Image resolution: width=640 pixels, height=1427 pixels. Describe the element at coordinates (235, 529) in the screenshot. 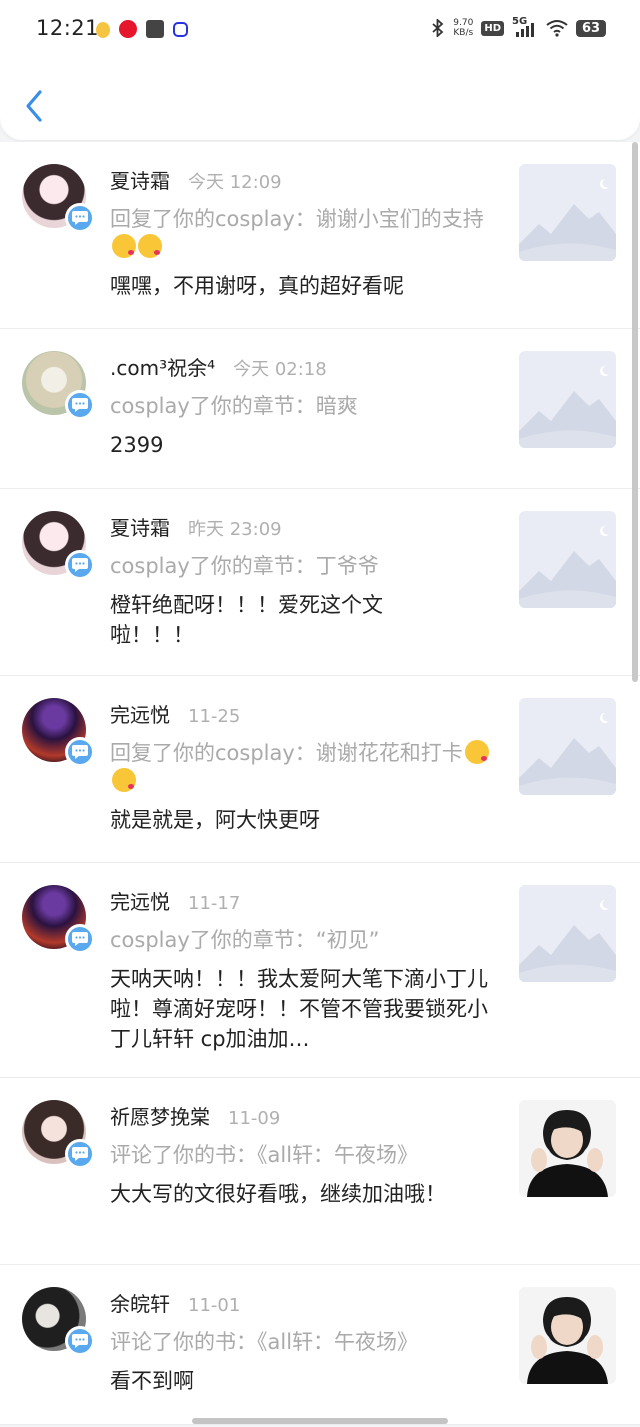

I see `timestamp: 昨天 23:09` at that location.